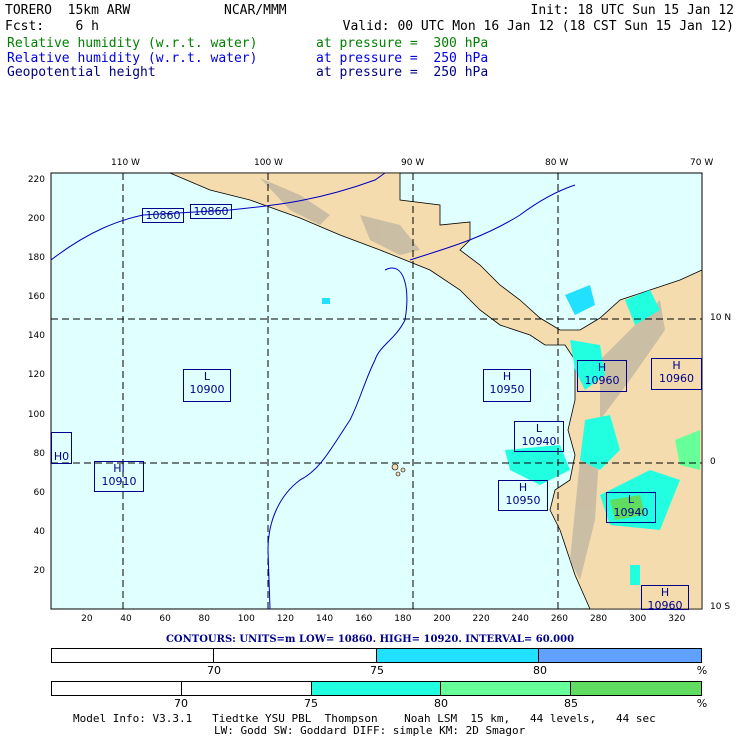  Describe the element at coordinates (36, 297) in the screenshot. I see `y-tick-label: 160` at that location.